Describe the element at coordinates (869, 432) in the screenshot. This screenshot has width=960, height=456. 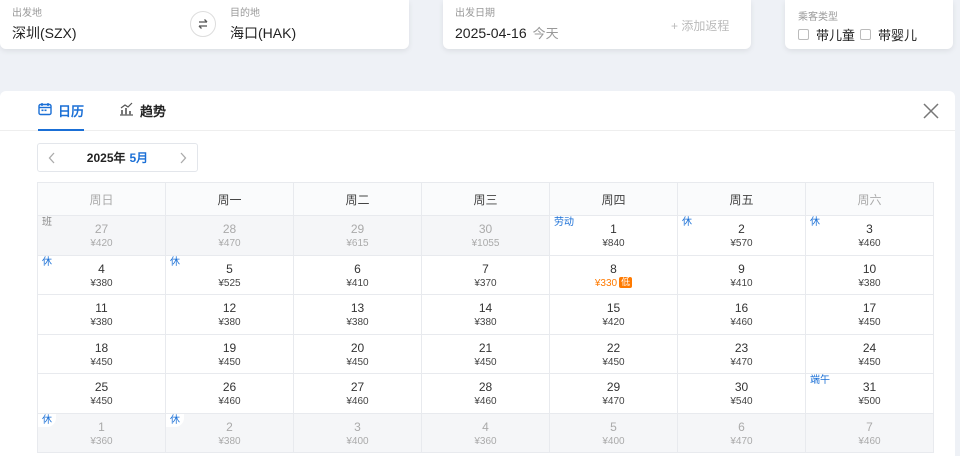
I see `calendar-day-cell: 7 ¥460` at that location.